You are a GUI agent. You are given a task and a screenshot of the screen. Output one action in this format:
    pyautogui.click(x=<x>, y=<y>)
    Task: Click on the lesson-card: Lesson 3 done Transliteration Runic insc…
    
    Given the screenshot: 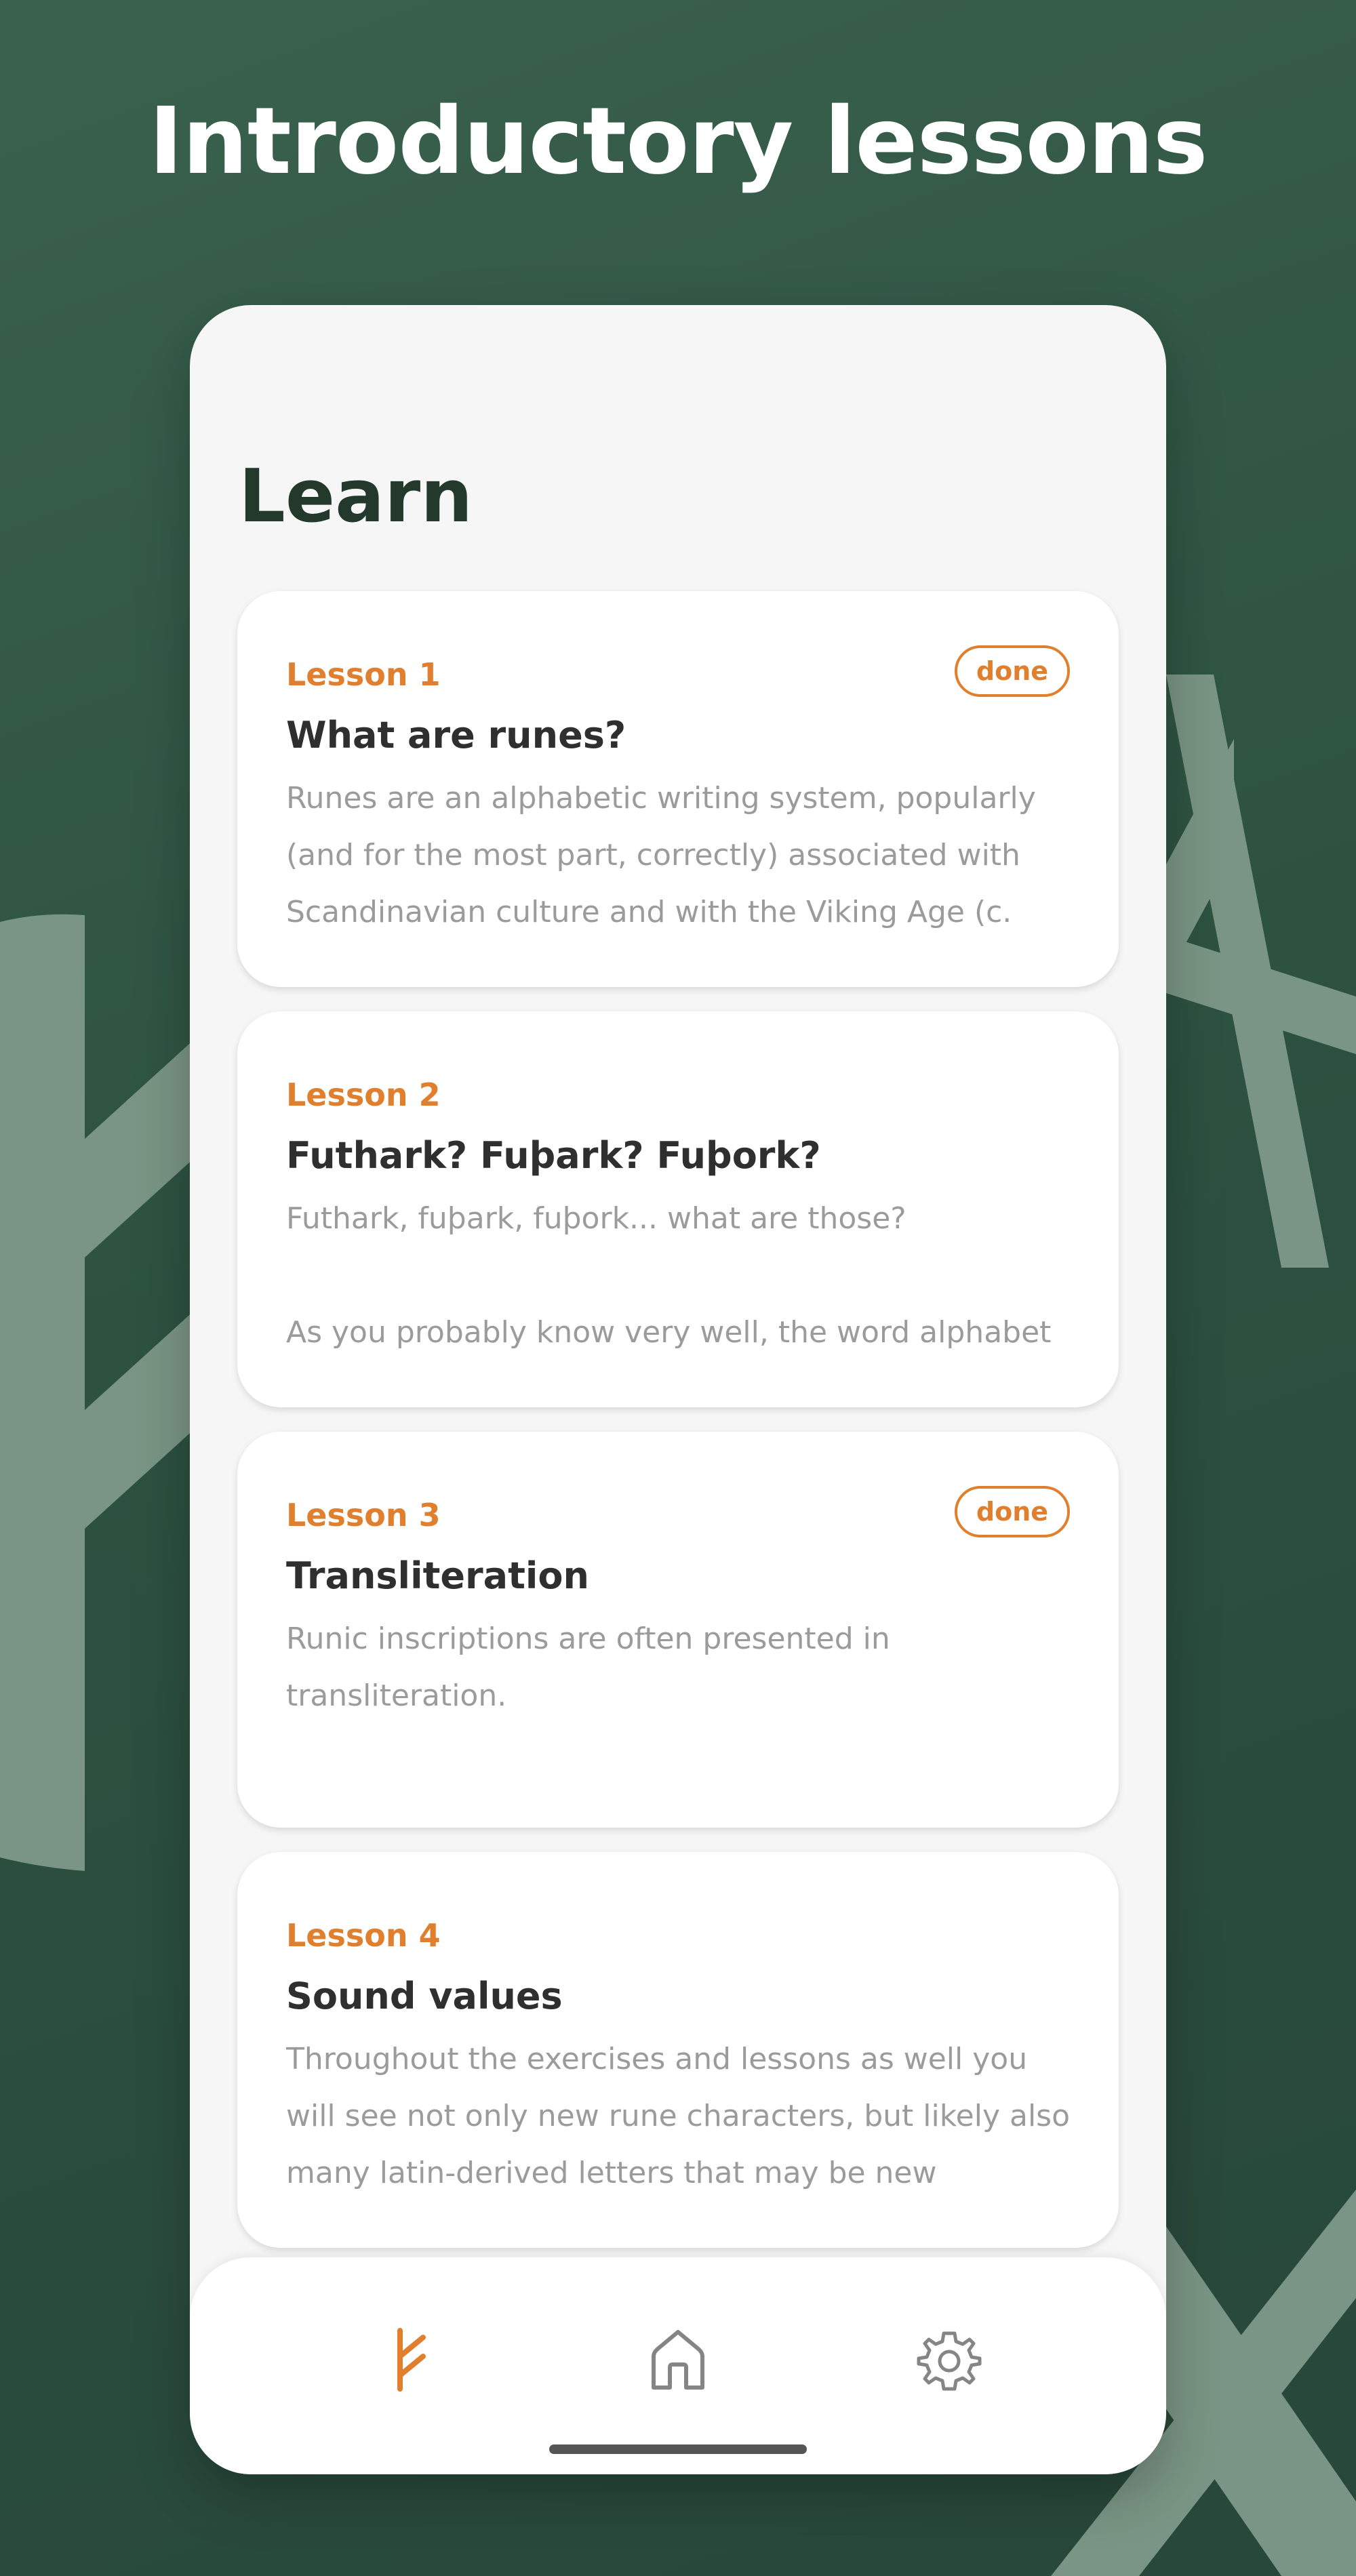 What is the action you would take?
    pyautogui.click(x=678, y=1630)
    